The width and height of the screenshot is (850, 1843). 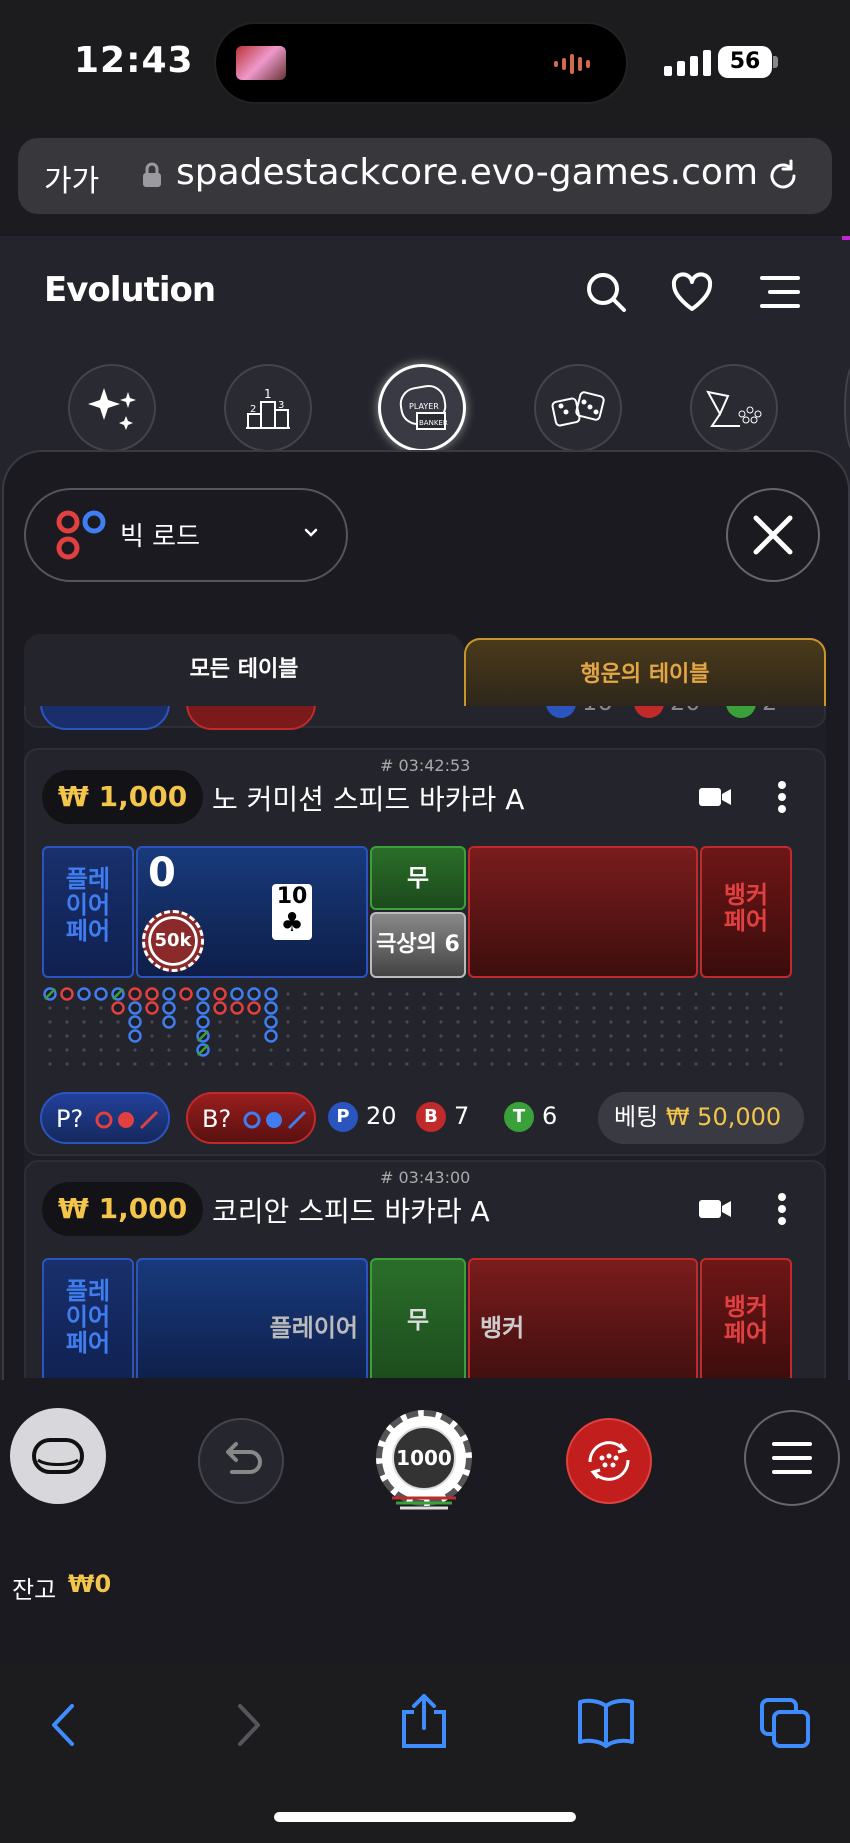 I want to click on tabs-icon, so click(x=785, y=1723).